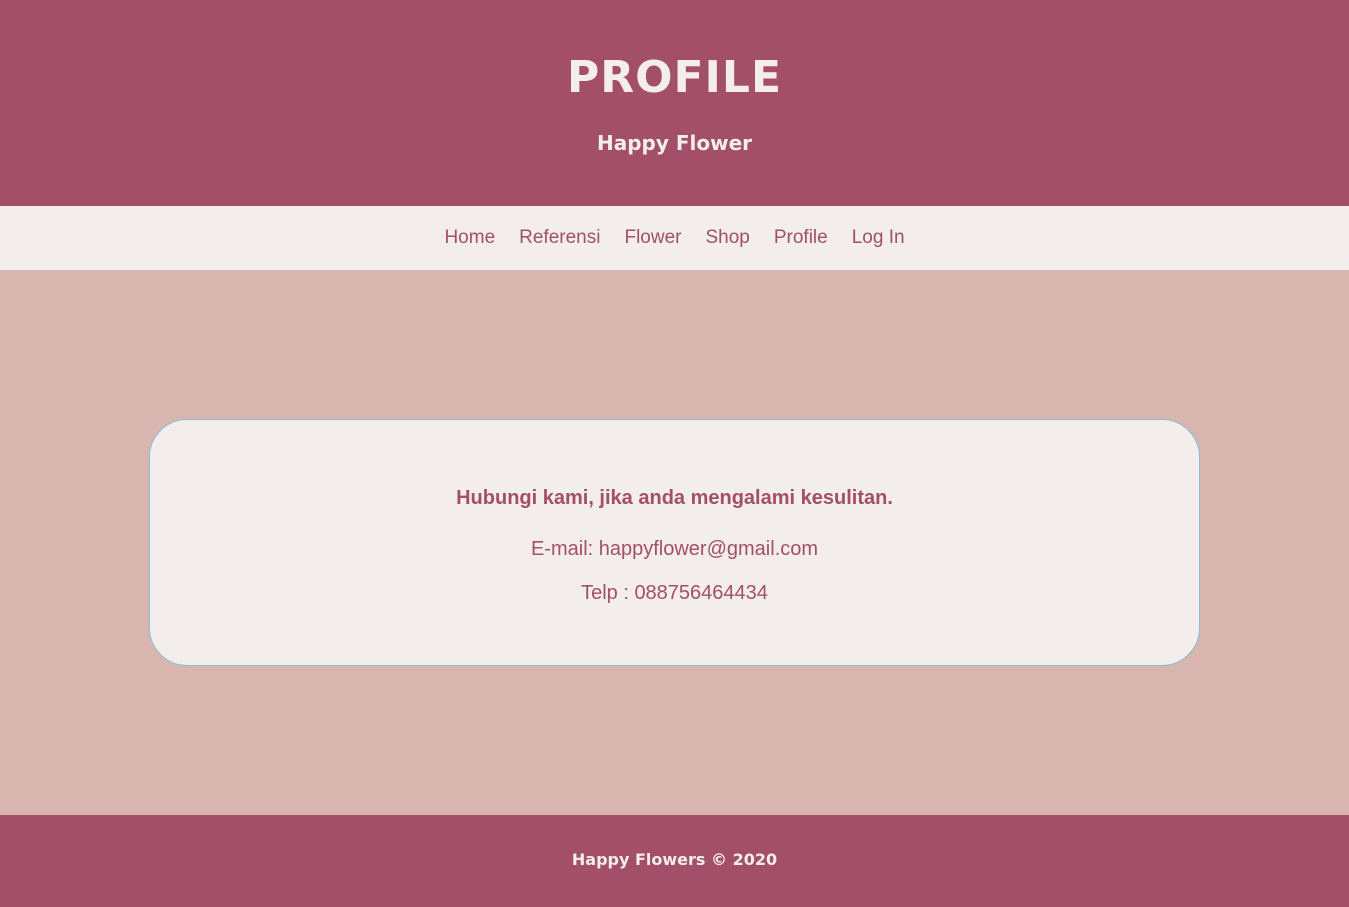 Image resolution: width=1349 pixels, height=907 pixels. I want to click on nav-link-shop: Shop, so click(727, 238).